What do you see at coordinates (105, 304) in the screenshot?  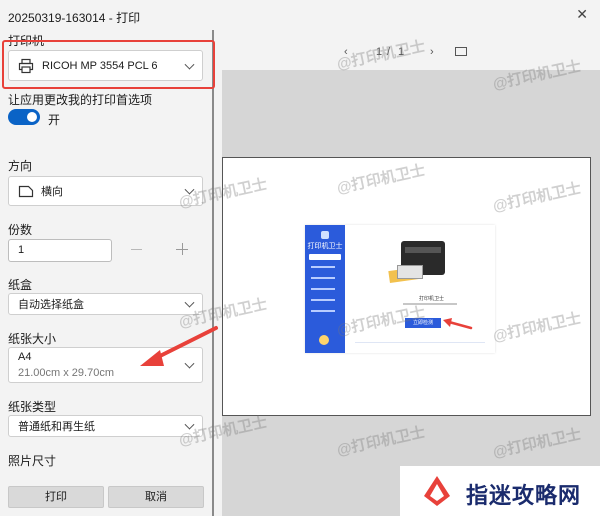 I see `tray-dropdown: 自动选择纸盒` at bounding box center [105, 304].